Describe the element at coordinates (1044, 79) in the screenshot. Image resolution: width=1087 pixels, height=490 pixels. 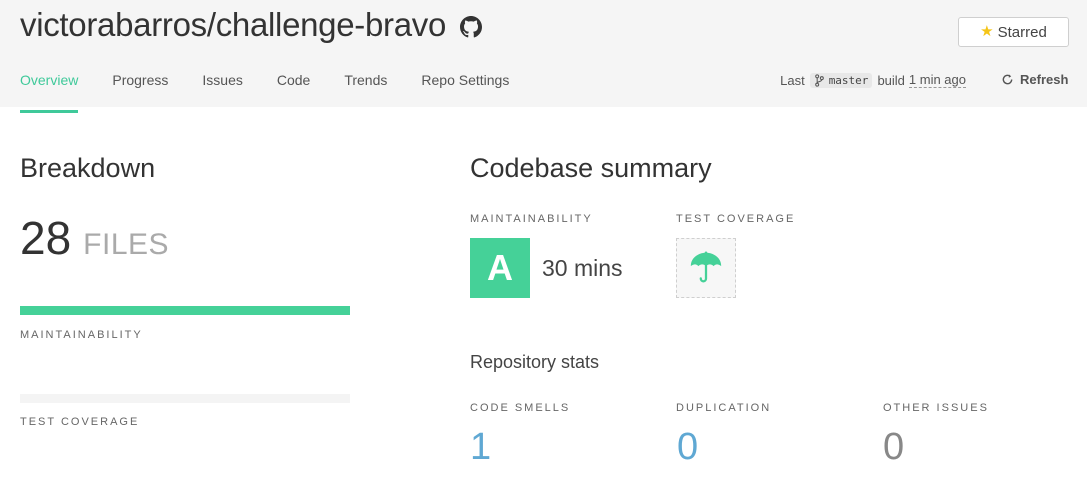
I see `refresh-label: Refresh` at that location.